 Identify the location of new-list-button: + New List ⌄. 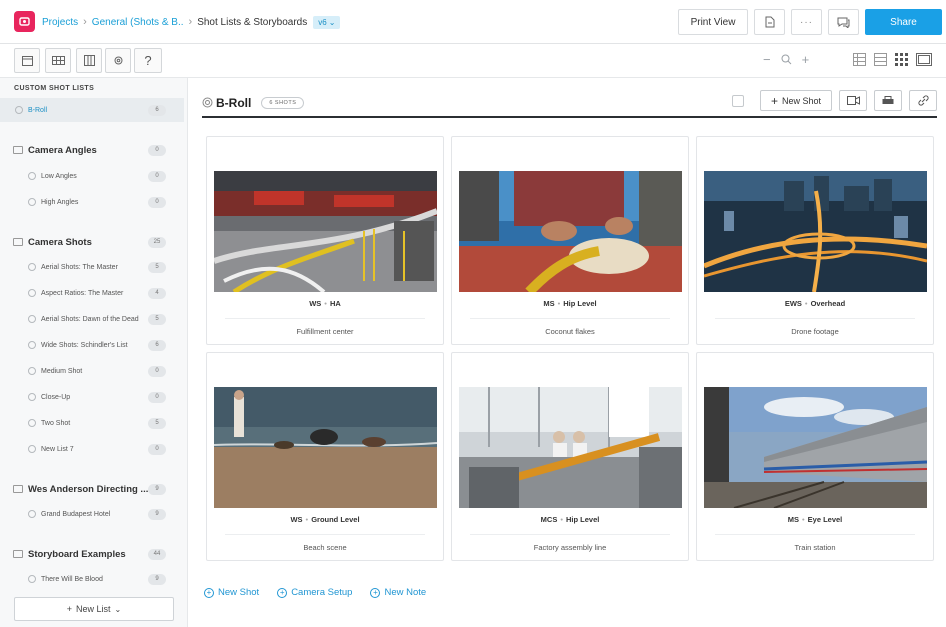
(94, 609).